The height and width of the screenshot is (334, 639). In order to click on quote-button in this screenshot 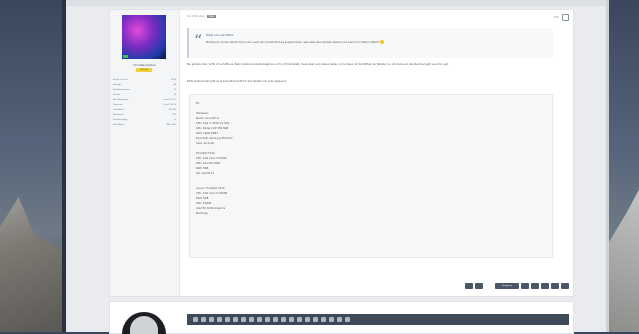, I will do `click(555, 286)`.